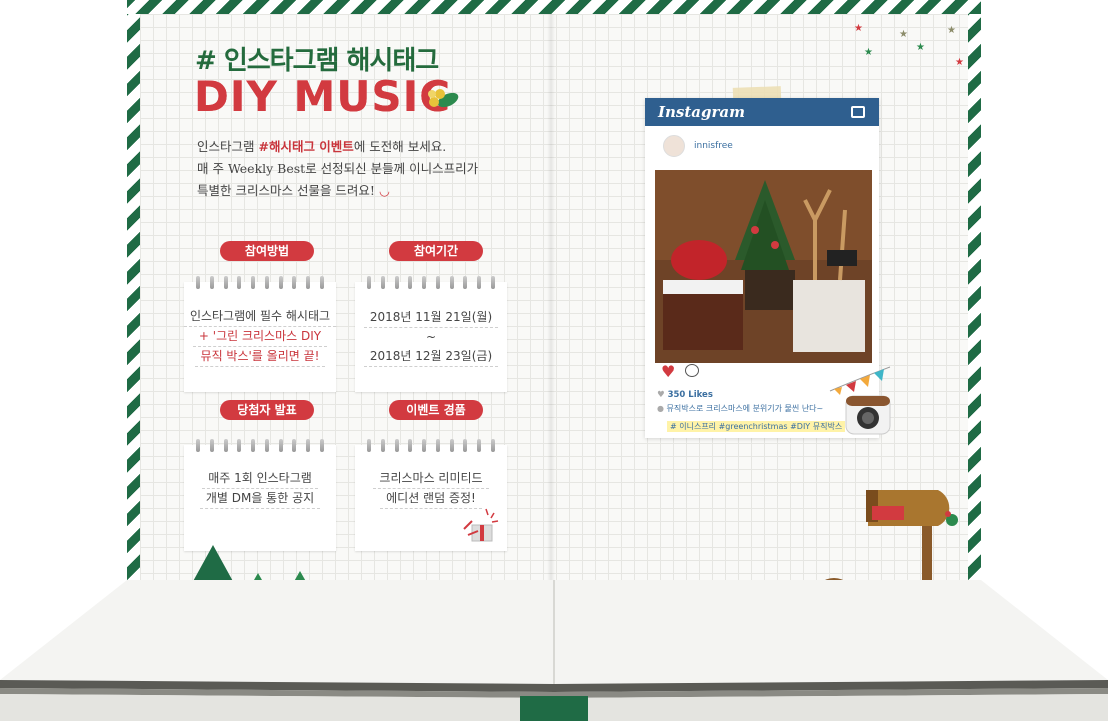  What do you see at coordinates (260, 357) in the screenshot?
I see `how-to-line-3: 뮤직 박스'를 올리면 끝!` at bounding box center [260, 357].